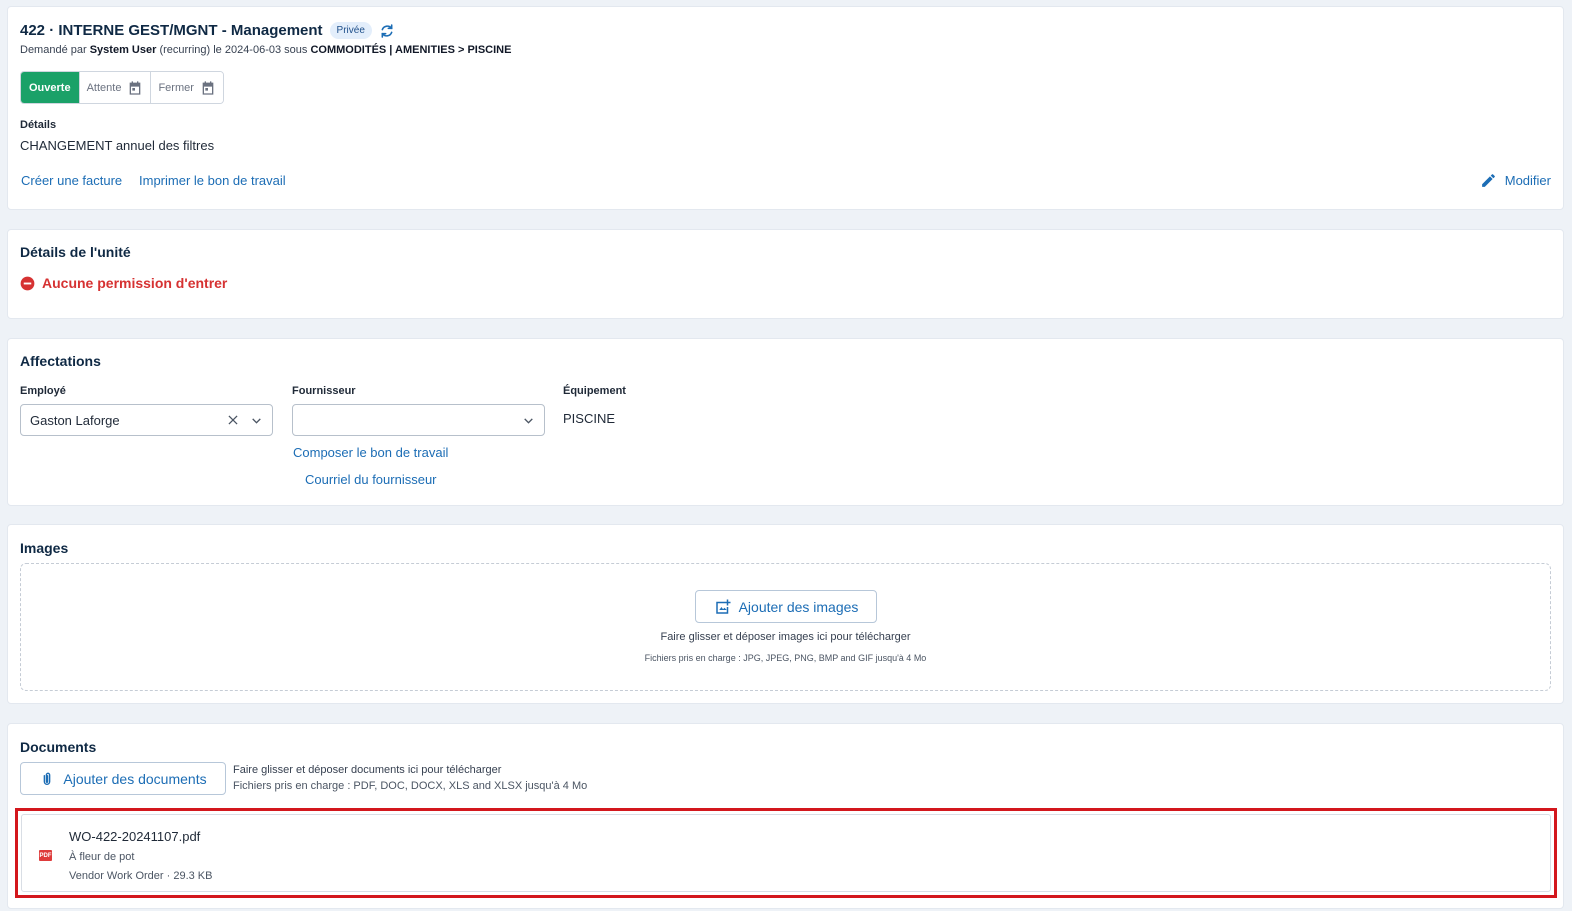 The width and height of the screenshot is (1572, 911). Describe the element at coordinates (723, 606) in the screenshot. I see `add-photo-icon` at that location.